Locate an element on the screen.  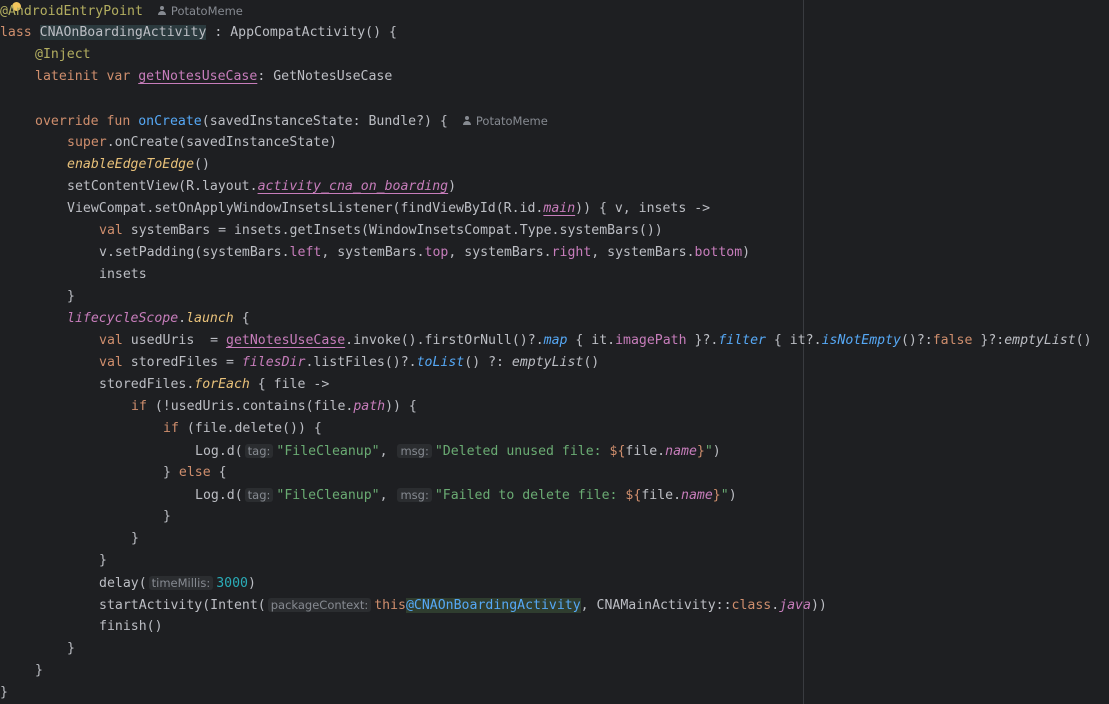
code-line-1: @AndroidEntryPoint PotatoMeme is located at coordinates (121, 11).